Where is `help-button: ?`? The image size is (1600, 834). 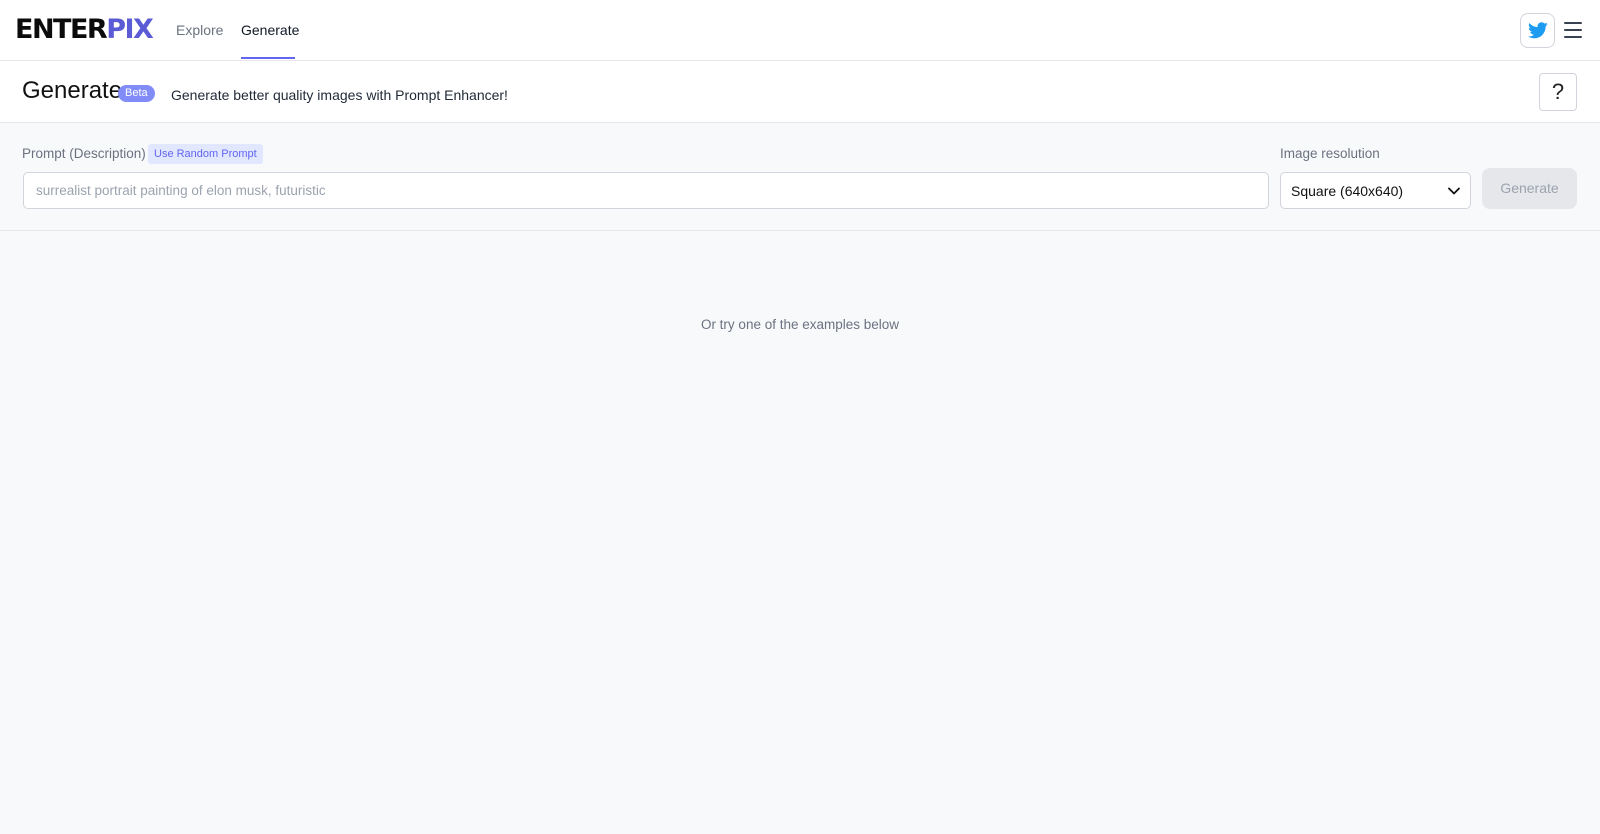
help-button: ? is located at coordinates (1558, 92).